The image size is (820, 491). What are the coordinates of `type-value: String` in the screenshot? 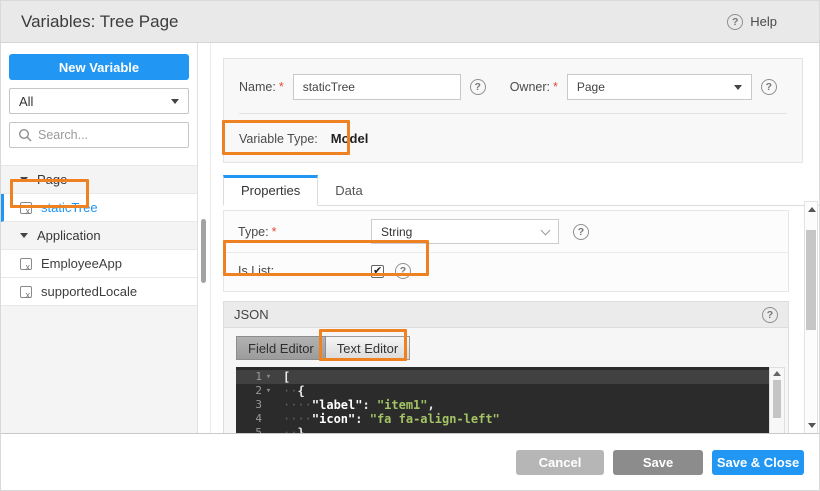 It's located at (397, 231).